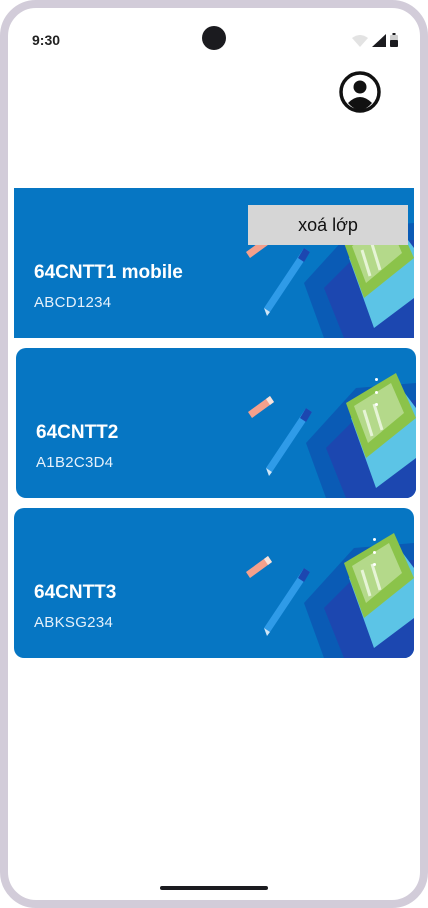 Image resolution: width=428 pixels, height=908 pixels. What do you see at coordinates (75, 462) in the screenshot?
I see `class-code: A1B2C3D4` at bounding box center [75, 462].